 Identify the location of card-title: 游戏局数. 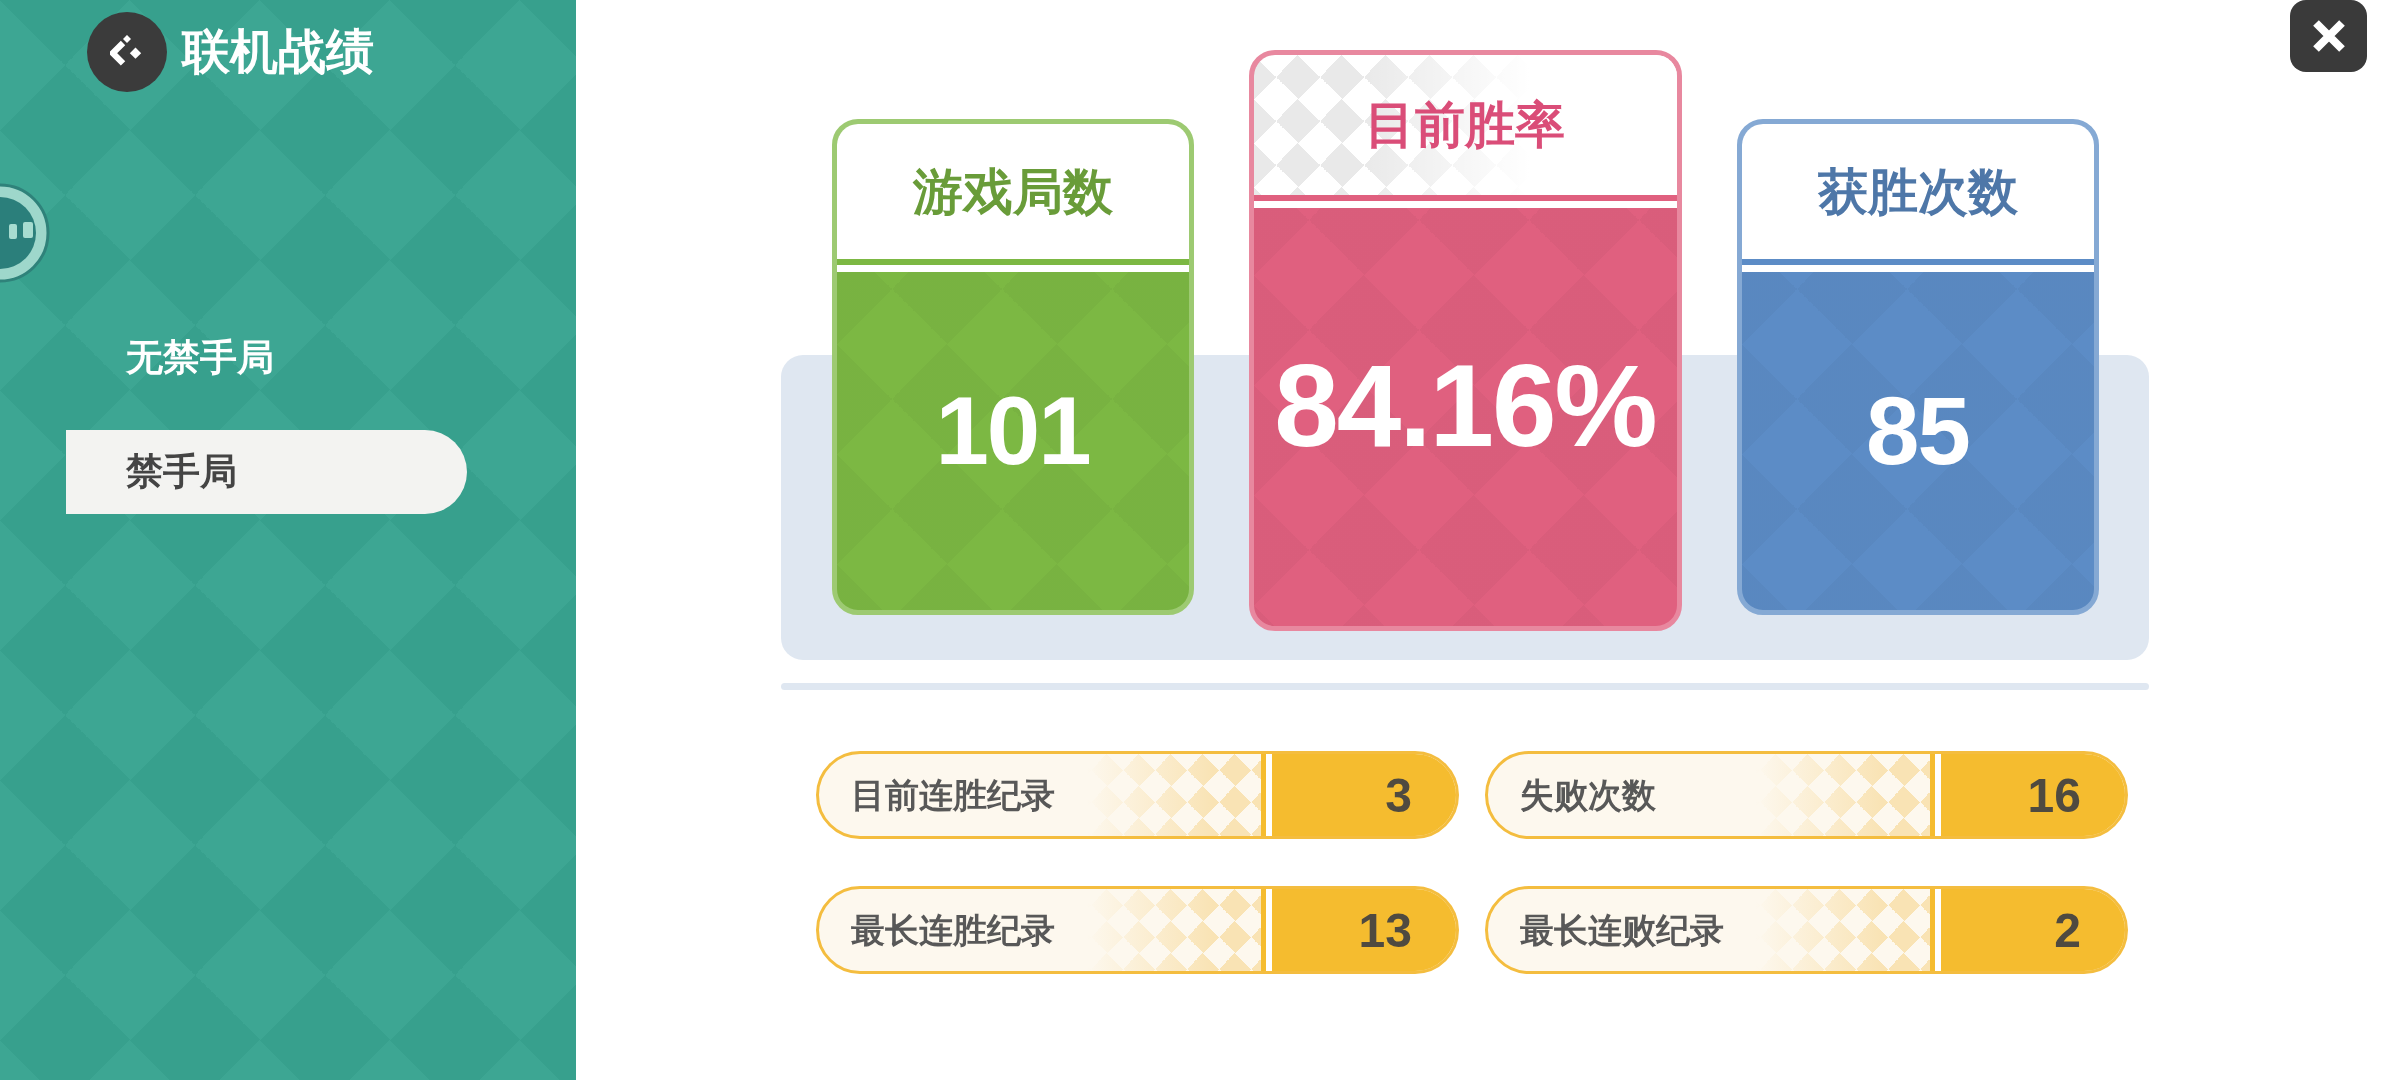
(1012, 192).